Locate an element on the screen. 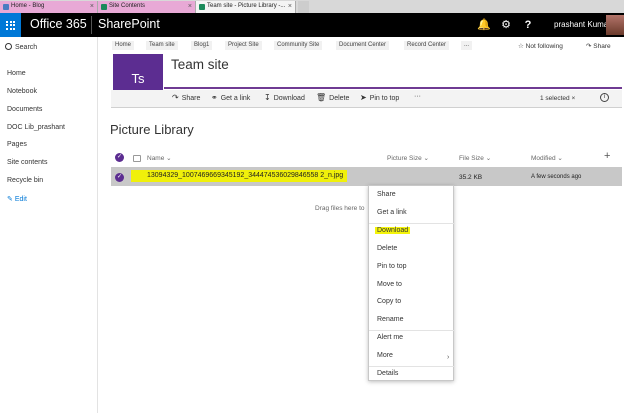 This screenshot has height=413, width=624. column-header-picture-size: Picture Size ⌄ is located at coordinates (408, 158).